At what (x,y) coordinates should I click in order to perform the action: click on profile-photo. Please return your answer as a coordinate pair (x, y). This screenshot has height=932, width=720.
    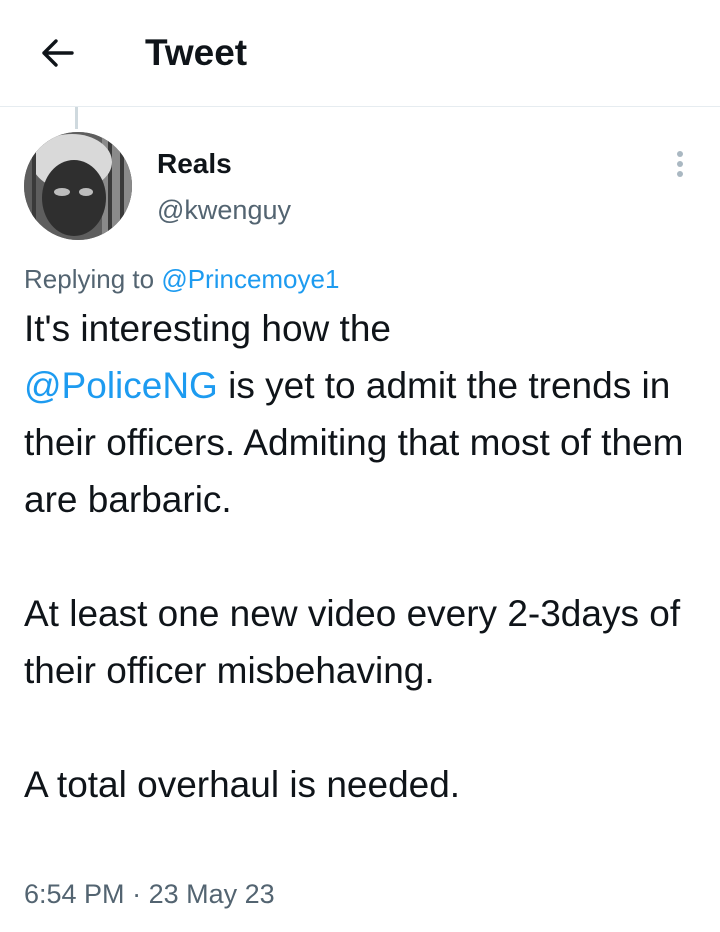
    Looking at the image, I should click on (78, 186).